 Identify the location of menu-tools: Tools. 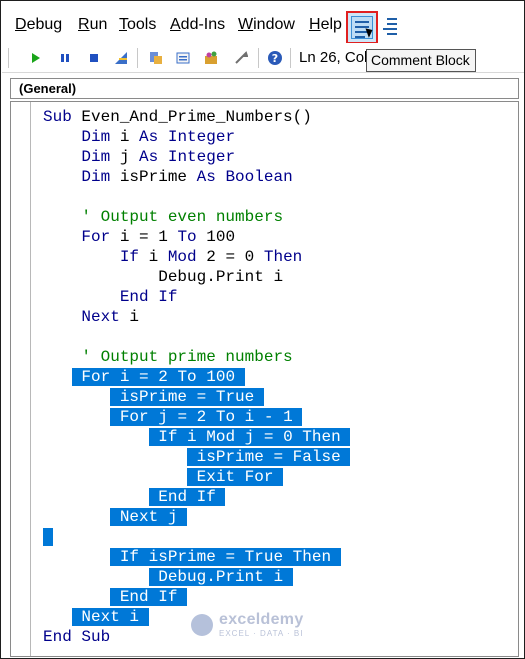
(137, 25).